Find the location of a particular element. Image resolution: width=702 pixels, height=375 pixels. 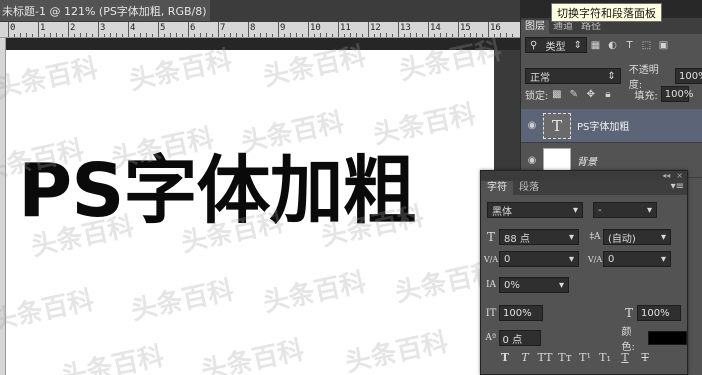

baseline-shift-icon: Aª is located at coordinates (491, 338).